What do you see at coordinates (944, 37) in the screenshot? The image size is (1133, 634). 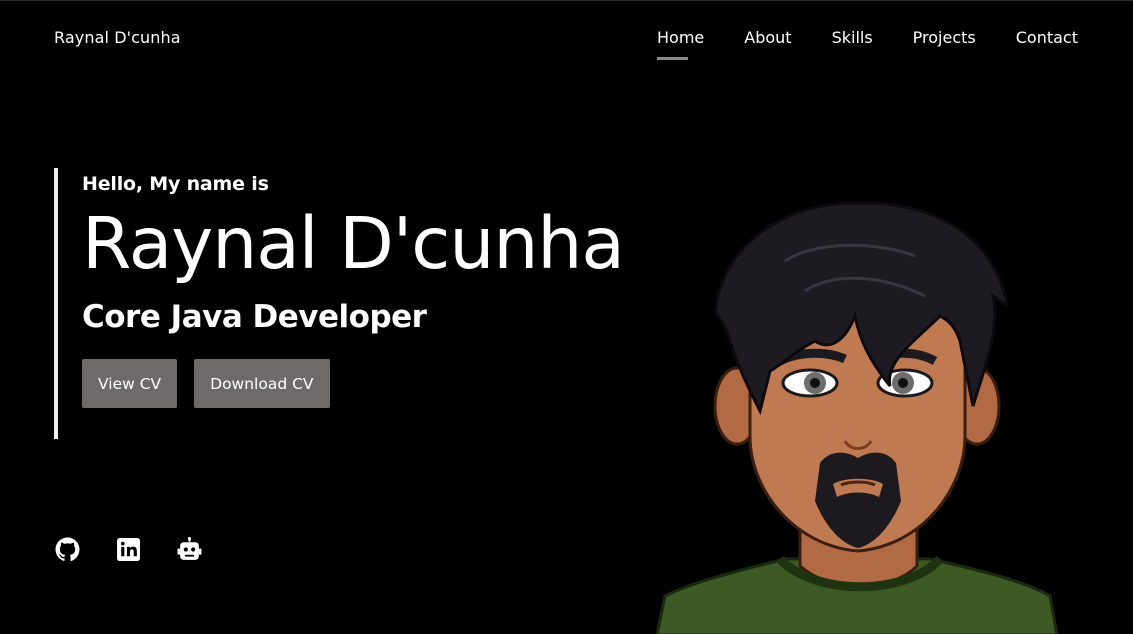 I see `nav-item-projects: Projects` at bounding box center [944, 37].